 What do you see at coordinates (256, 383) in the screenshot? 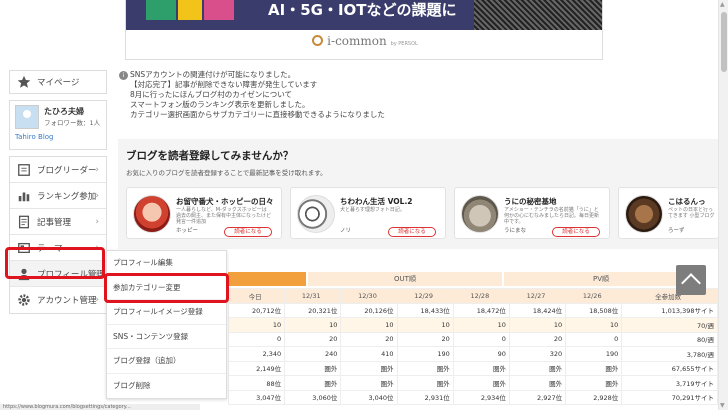
I see `table-cell: 88位` at bounding box center [256, 383].